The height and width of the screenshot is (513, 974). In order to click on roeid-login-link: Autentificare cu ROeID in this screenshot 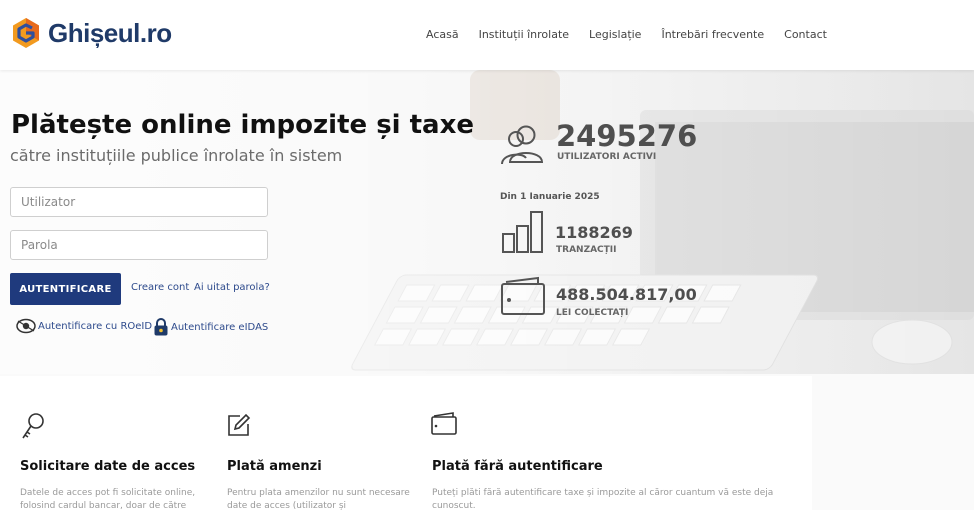, I will do `click(84, 326)`.